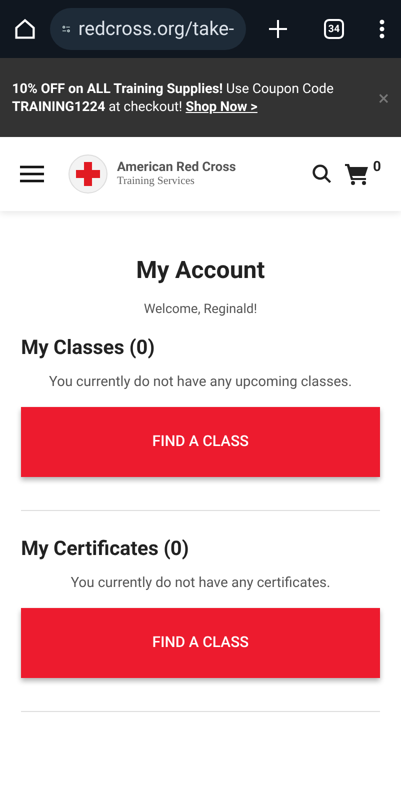 The width and height of the screenshot is (401, 800). I want to click on section-heading: My Classes (0), so click(88, 347).